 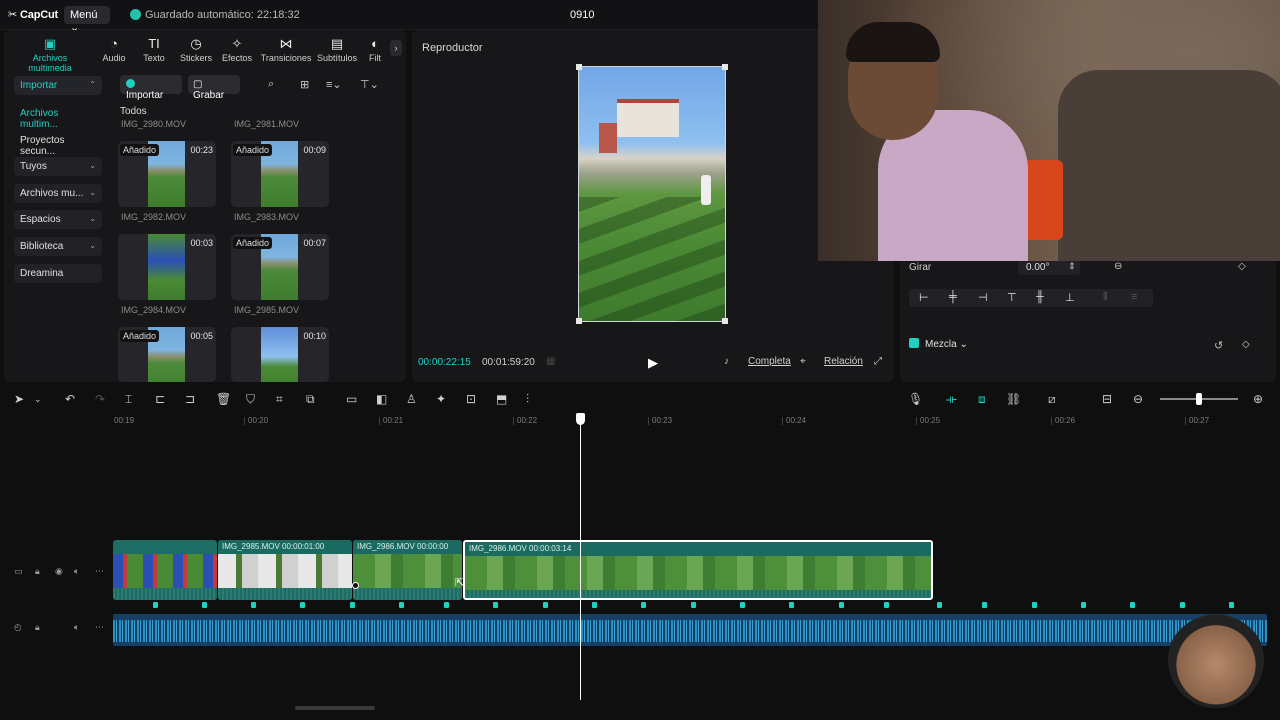 What do you see at coordinates (337, 49) in the screenshot?
I see `tab-subtitles: ▤ Subtítulos` at bounding box center [337, 49].